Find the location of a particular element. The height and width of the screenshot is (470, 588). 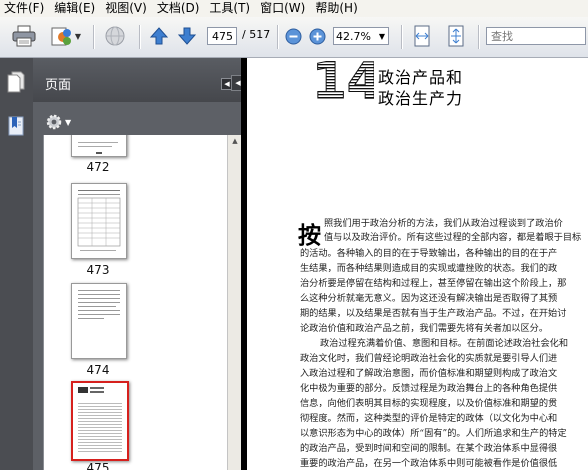

text-line: 重要的政治产品，在另一个政治体系中则可能被看作是价值很低 is located at coordinates (429, 463).